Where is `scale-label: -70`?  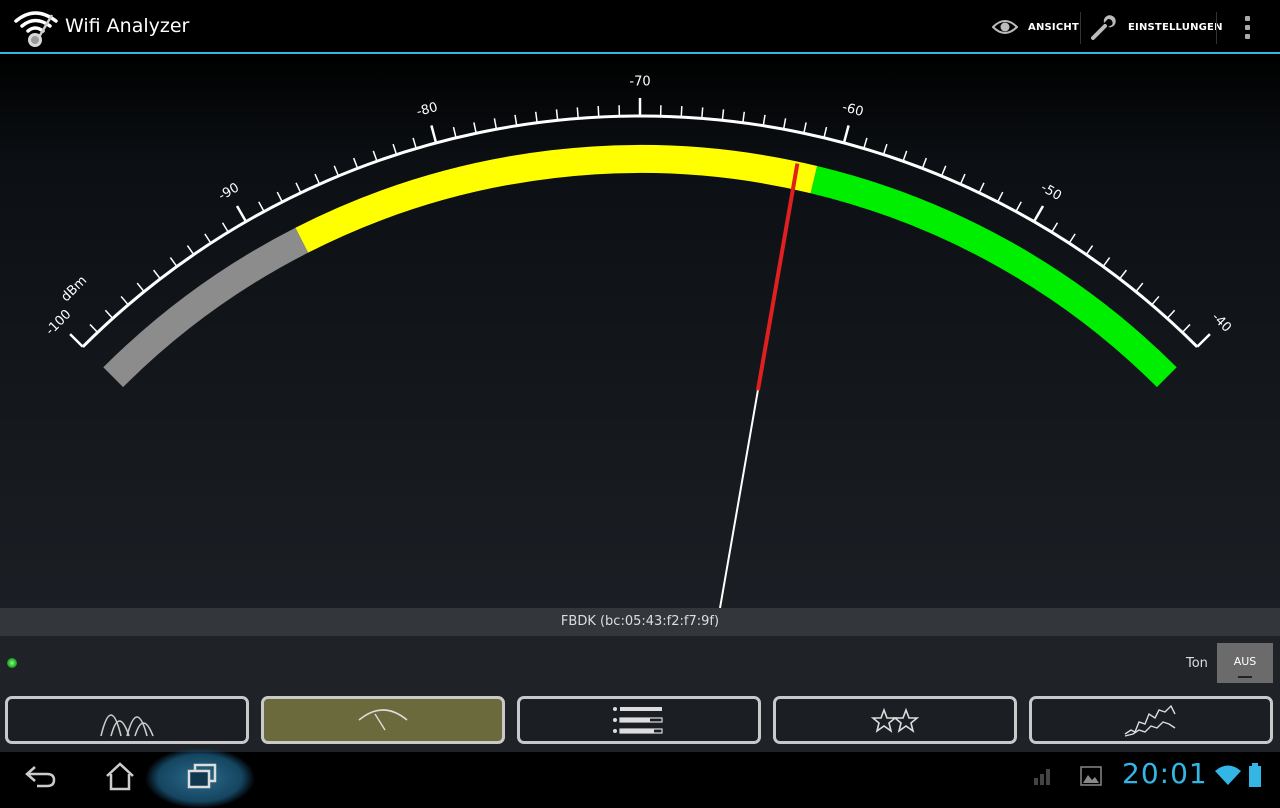
scale-label: -70 is located at coordinates (639, 82).